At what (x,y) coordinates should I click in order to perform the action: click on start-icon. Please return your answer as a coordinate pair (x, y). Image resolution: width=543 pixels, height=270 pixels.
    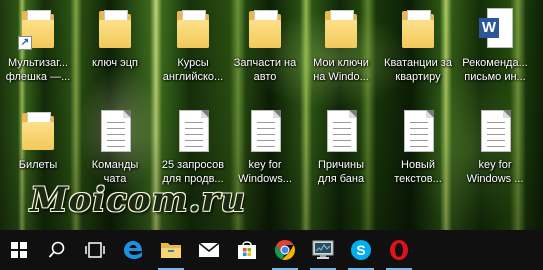
    Looking at the image, I should click on (19, 250).